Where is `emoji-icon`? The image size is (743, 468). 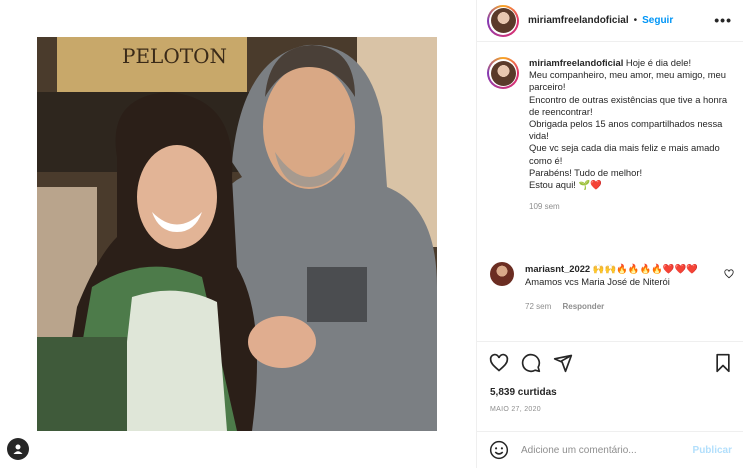 emoji-icon is located at coordinates (499, 450).